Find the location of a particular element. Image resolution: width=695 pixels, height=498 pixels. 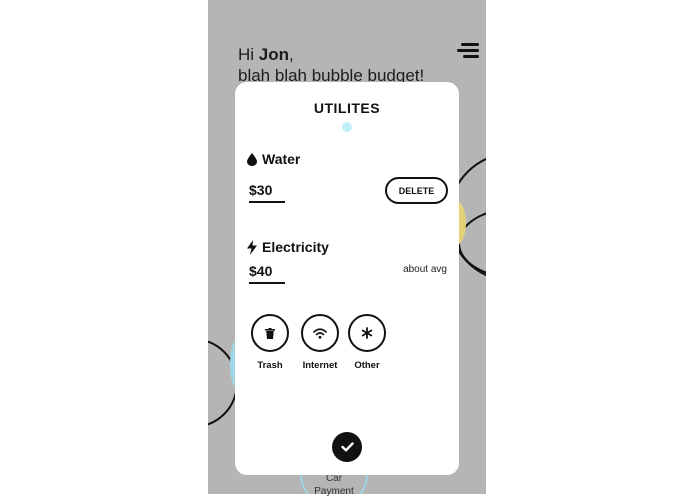

confirm-button is located at coordinates (347, 447).